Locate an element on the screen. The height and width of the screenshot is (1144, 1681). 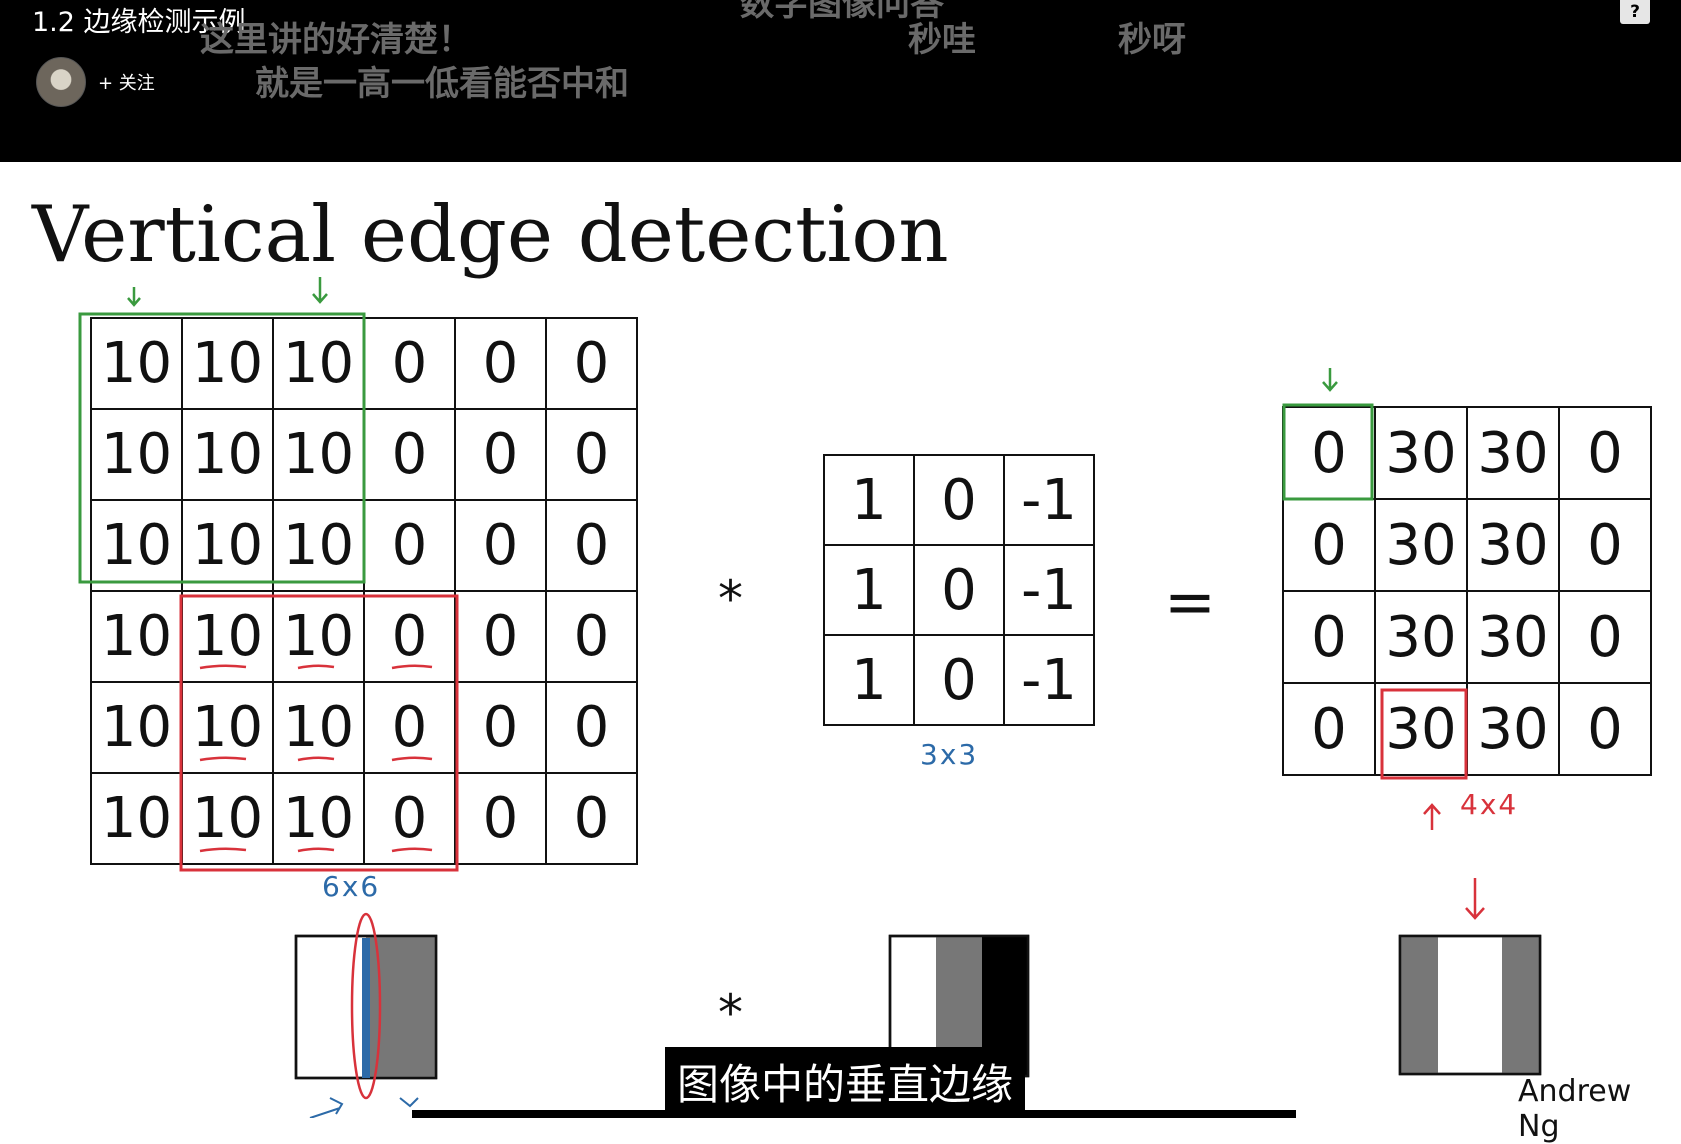
red-window-annotation is located at coordinates (319, 733).